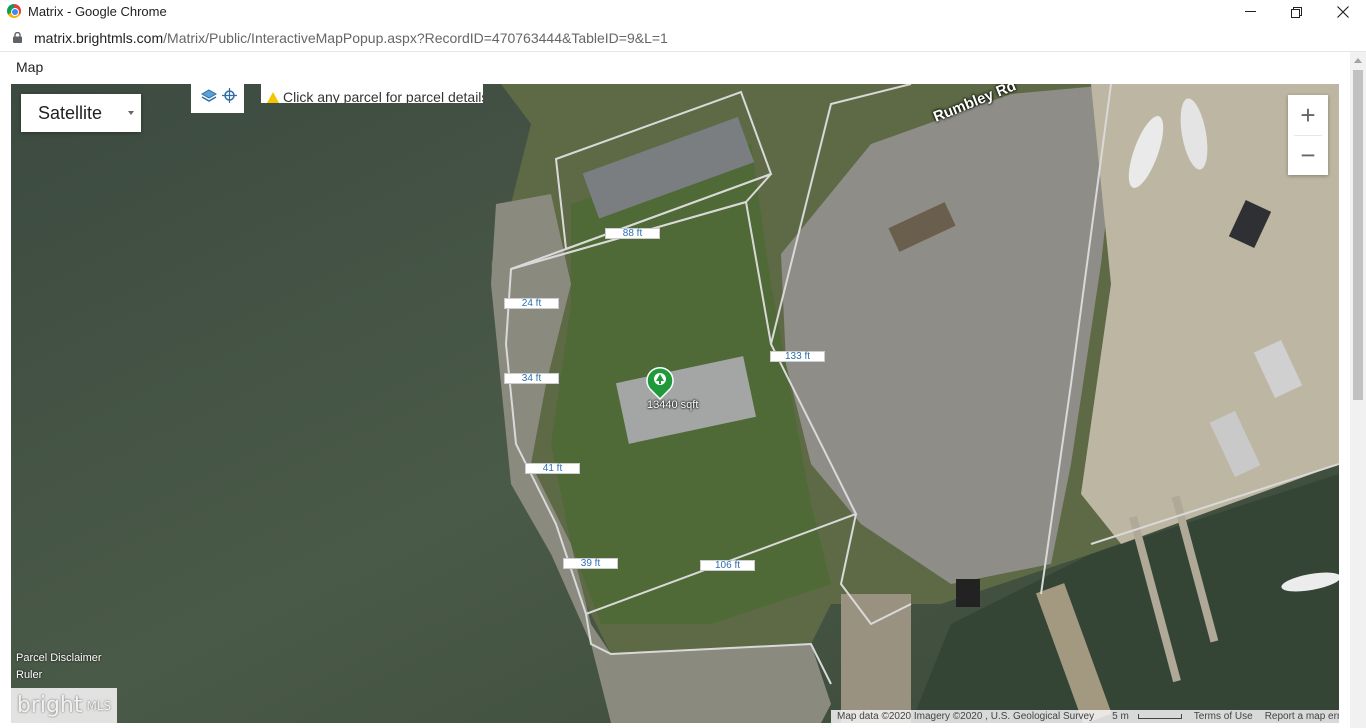  What do you see at coordinates (683, 12) in the screenshot?
I see `title-bar: Matrix - Google Chrome` at bounding box center [683, 12].